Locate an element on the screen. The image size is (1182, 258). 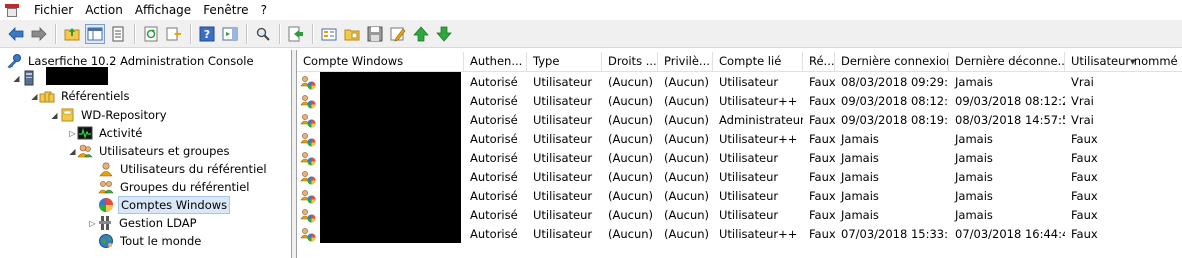
new-item-button is located at coordinates (329, 34).